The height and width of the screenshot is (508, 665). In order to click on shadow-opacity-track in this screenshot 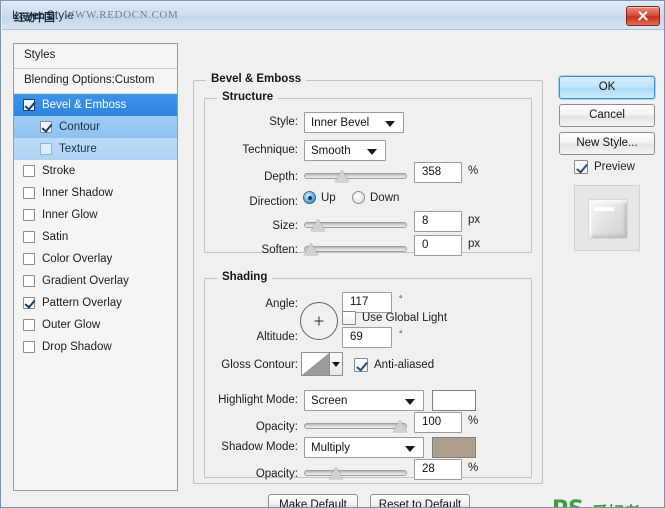, I will do `click(355, 473)`.